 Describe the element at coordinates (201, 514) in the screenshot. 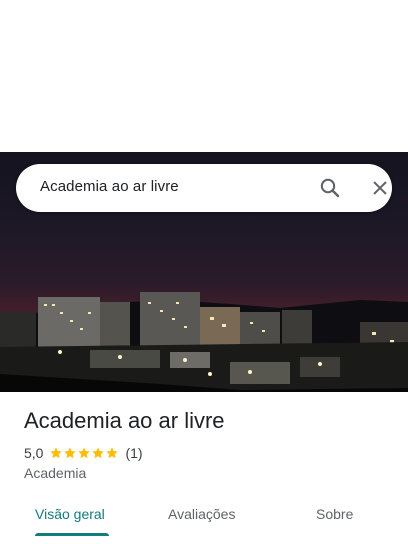

I see `tab-reviews: Avaliações` at that location.